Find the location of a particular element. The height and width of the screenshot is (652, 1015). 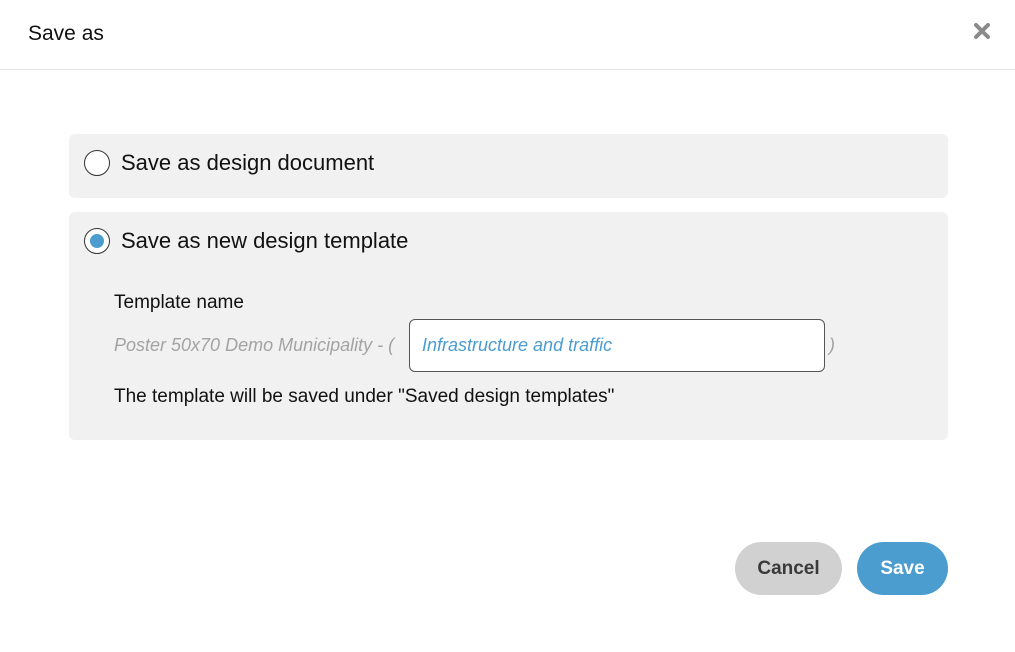

close-icon is located at coordinates (982, 31).